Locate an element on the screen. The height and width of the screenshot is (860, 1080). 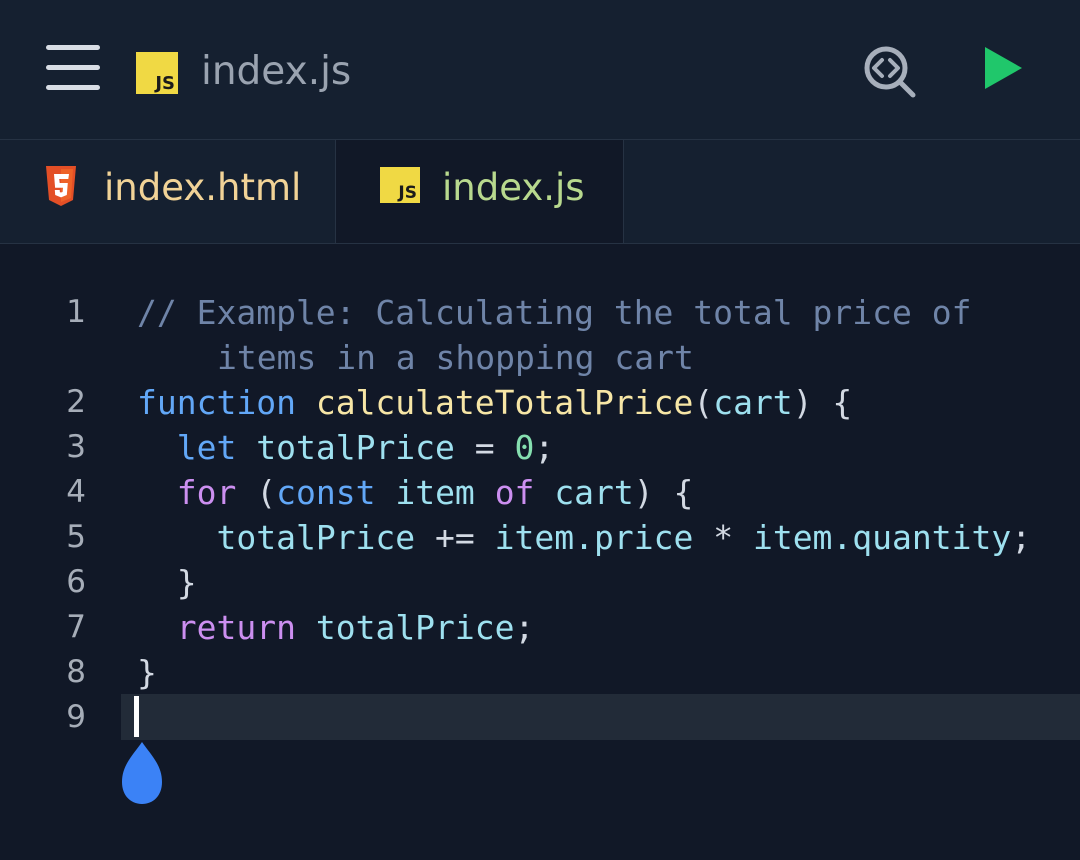
tab-label: index.html is located at coordinates (203, 187).